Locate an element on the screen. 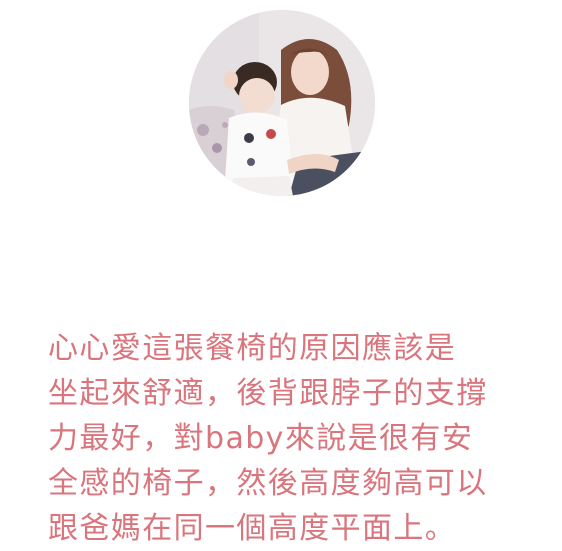 The width and height of the screenshot is (562, 551). avatar-photo is located at coordinates (282, 103).